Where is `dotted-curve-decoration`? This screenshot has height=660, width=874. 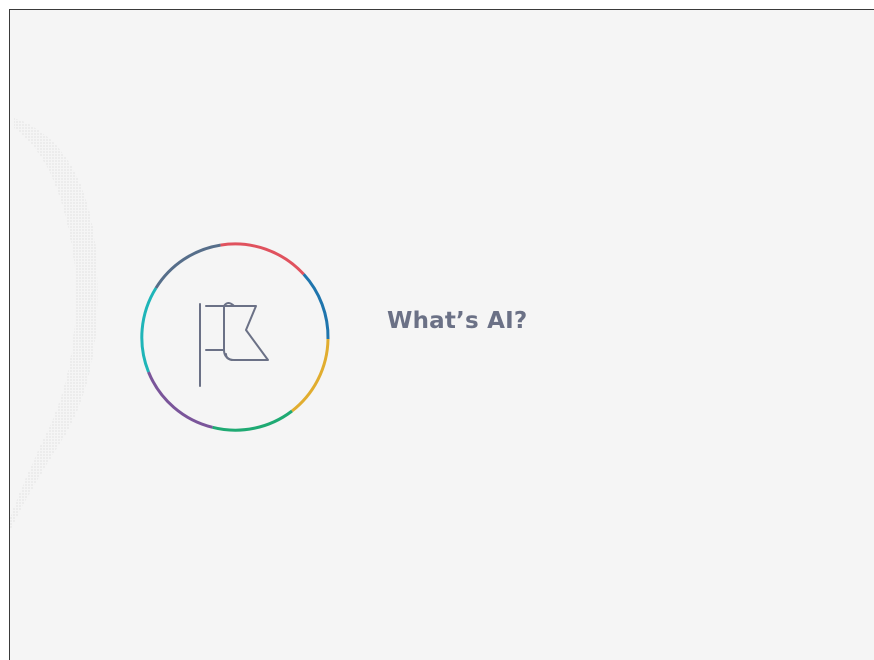
dotted-curve-decoration is located at coordinates (54, 324).